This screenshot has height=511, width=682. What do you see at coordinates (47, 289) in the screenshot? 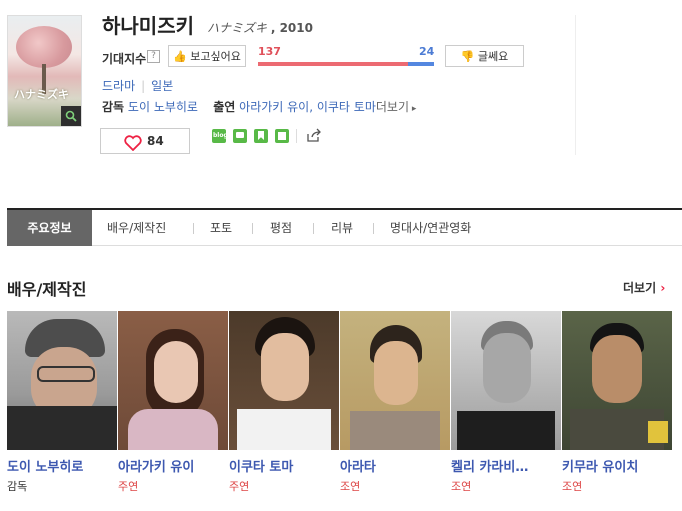
I see `section-title: 배우/제작진` at bounding box center [47, 289].